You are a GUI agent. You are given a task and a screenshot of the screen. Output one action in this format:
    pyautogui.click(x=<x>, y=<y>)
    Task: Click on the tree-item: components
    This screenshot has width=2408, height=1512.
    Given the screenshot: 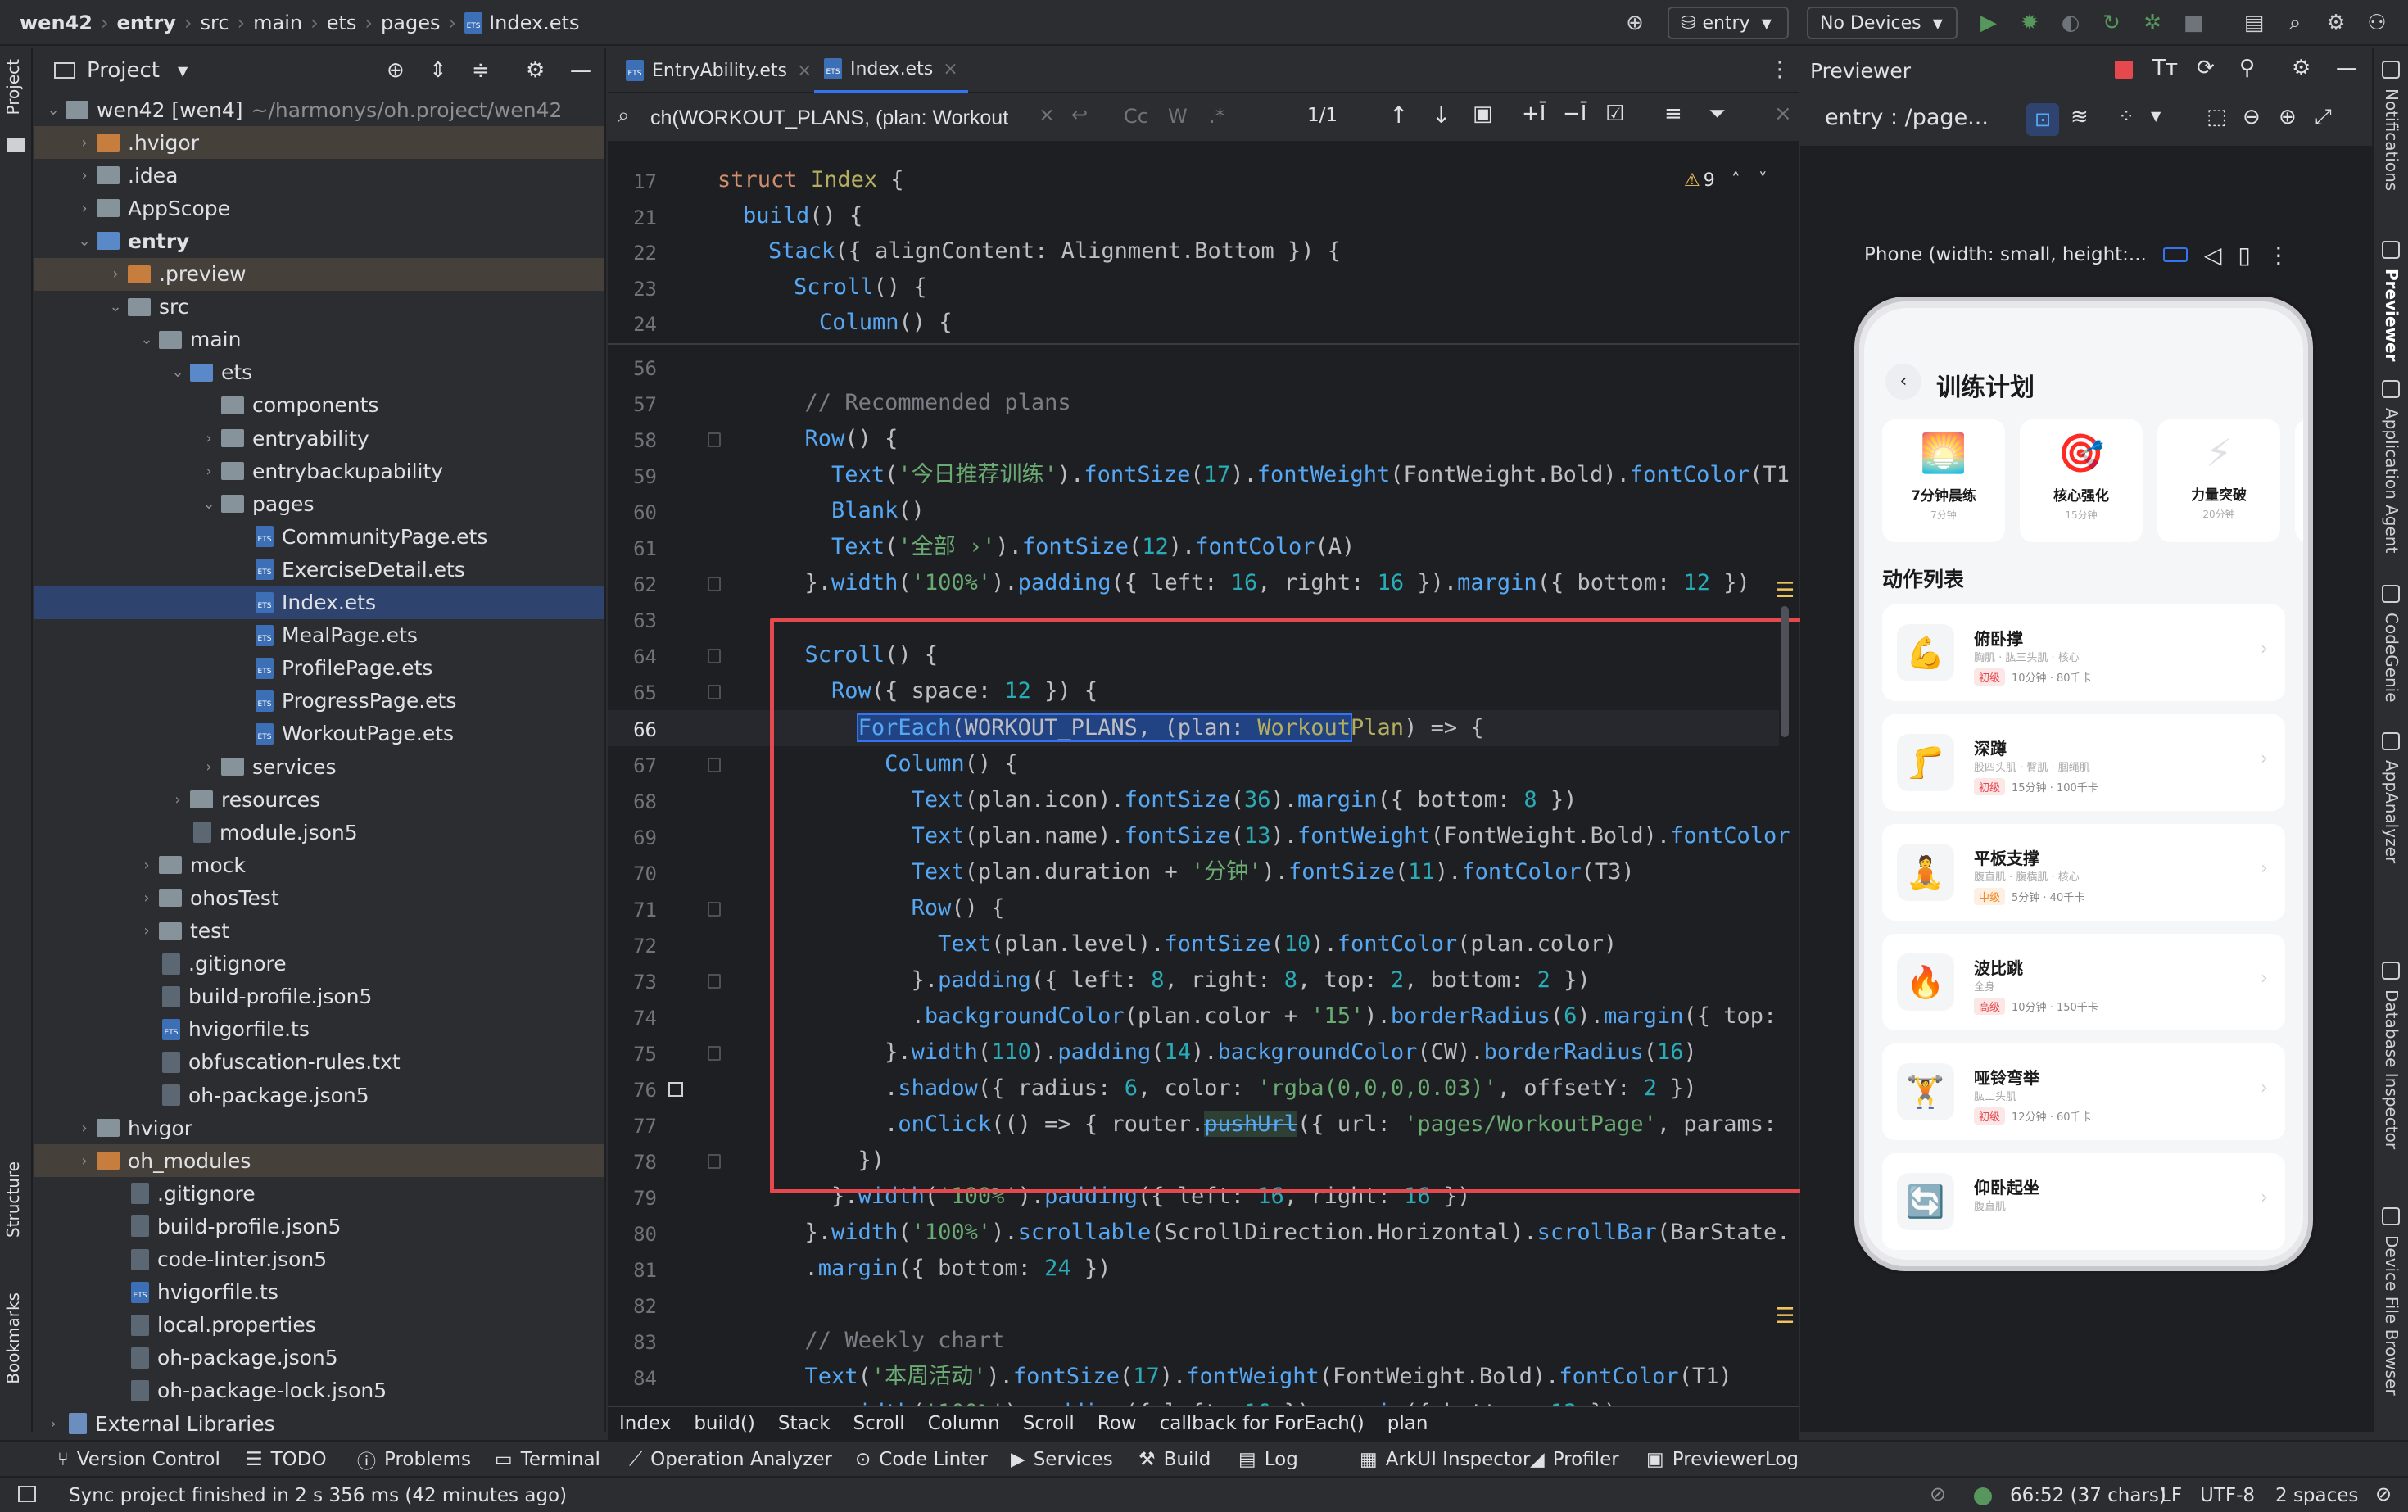 What is the action you would take?
    pyautogui.click(x=319, y=405)
    